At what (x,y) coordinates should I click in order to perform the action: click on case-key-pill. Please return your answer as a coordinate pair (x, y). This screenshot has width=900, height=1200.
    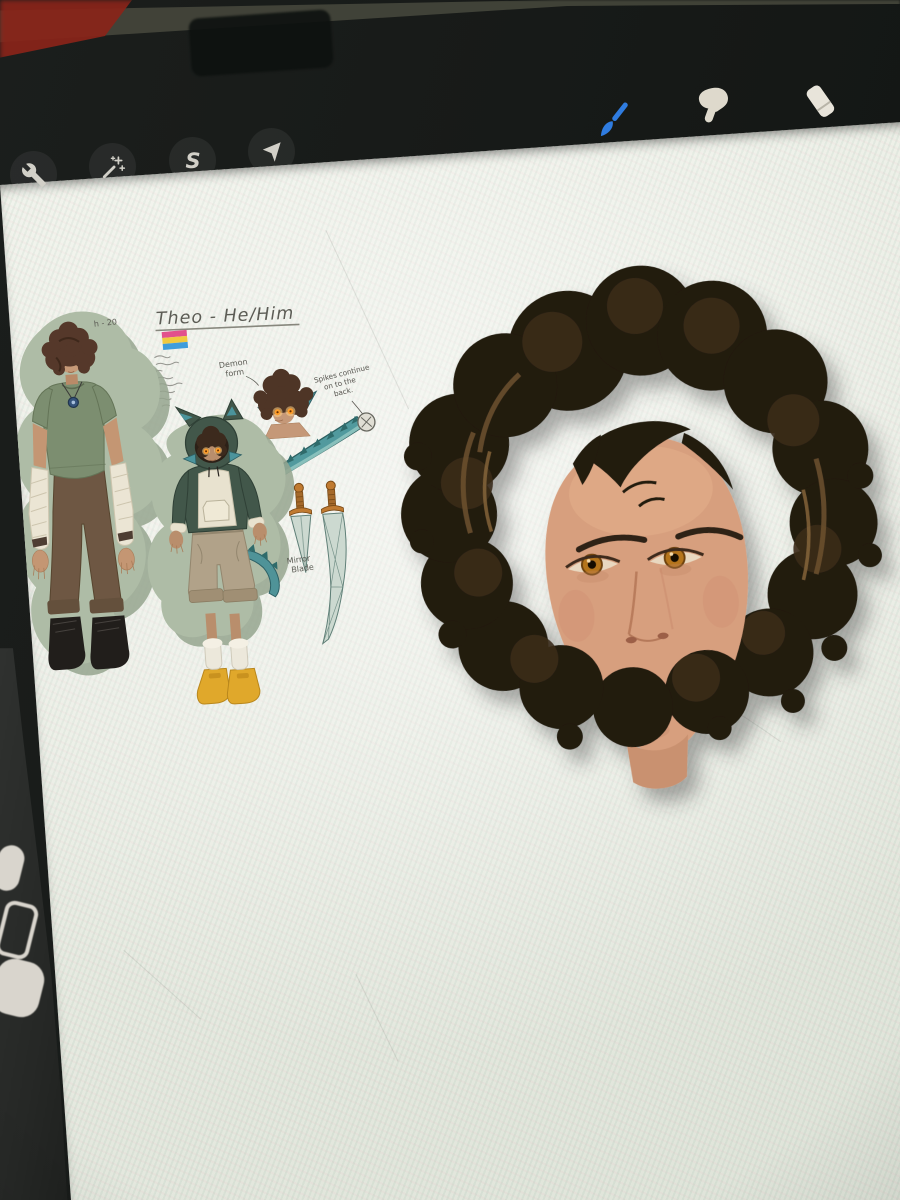
    Looking at the image, I should click on (14, 868).